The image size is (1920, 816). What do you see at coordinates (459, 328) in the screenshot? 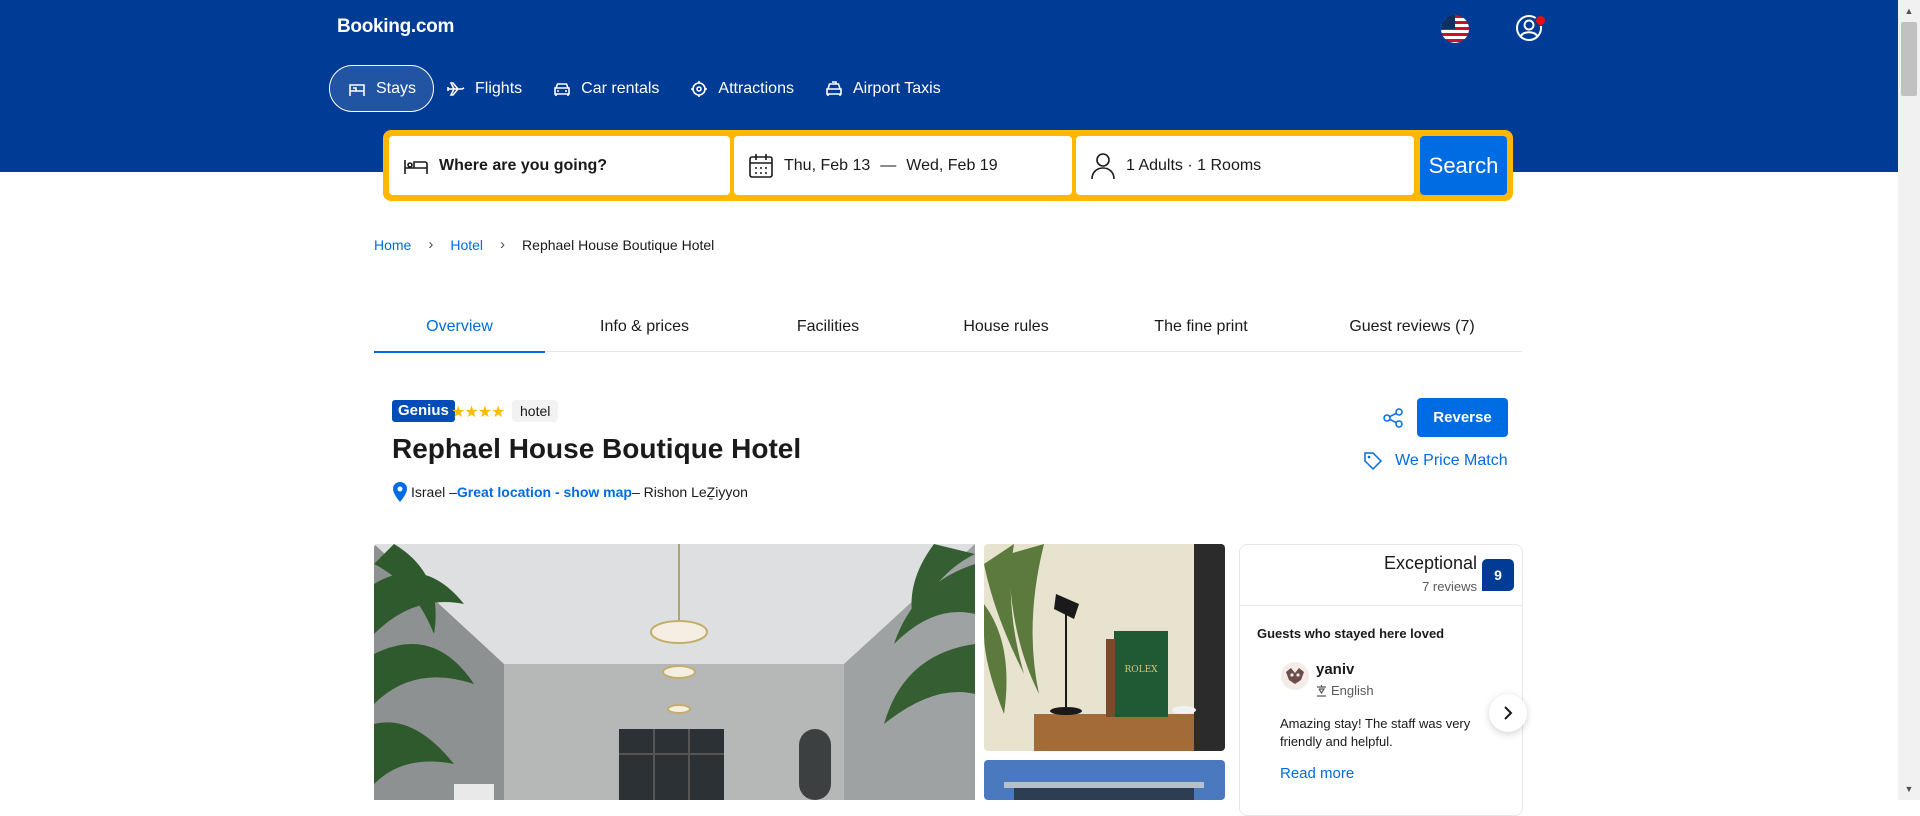
I see `tab-overview: Overview` at bounding box center [459, 328].